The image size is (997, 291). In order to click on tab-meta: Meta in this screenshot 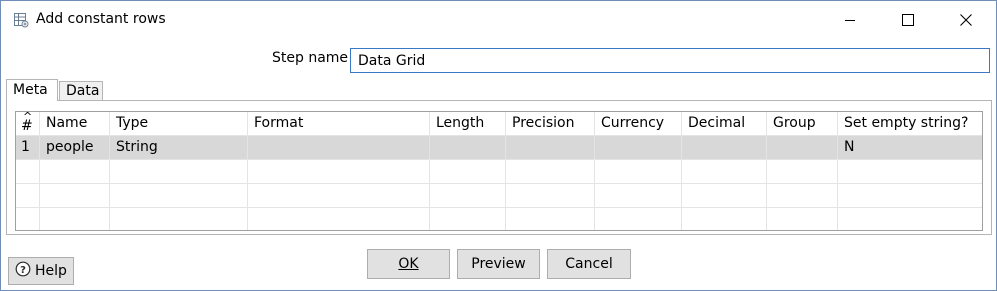, I will do `click(32, 90)`.